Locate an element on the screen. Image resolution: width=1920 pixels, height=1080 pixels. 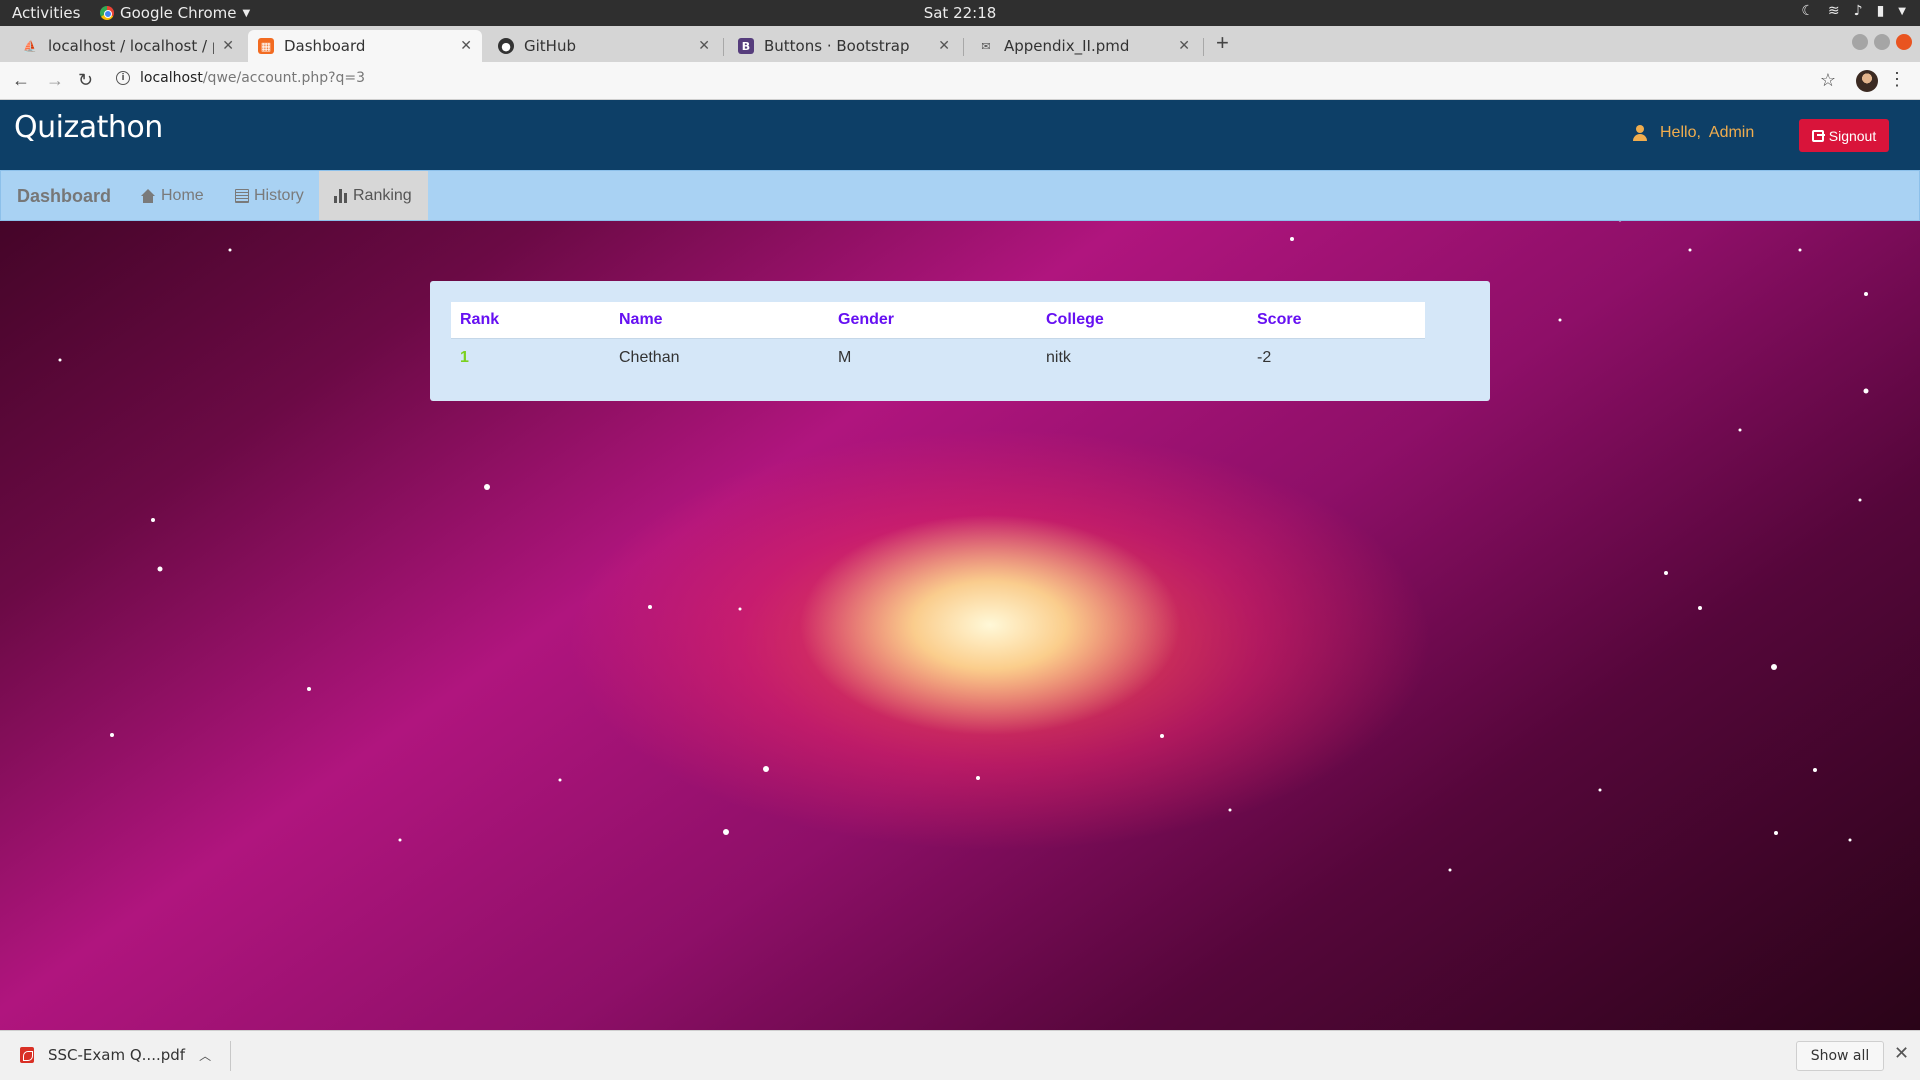
tab-title: Buttons · Bootstrap is located at coordinates (837, 46).